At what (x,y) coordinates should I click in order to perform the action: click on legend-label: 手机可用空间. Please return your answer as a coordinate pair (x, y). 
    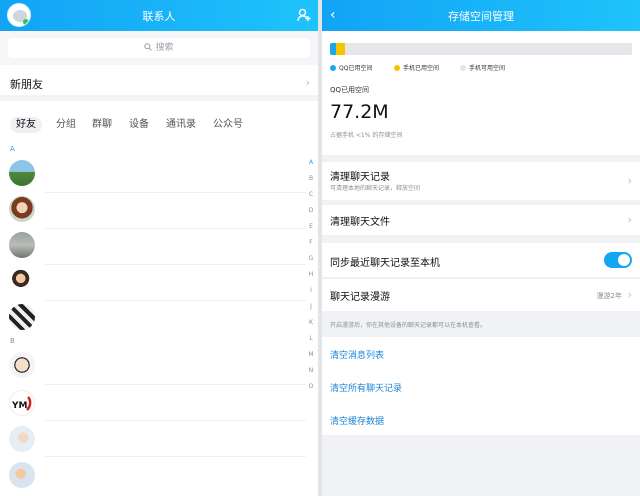
    Looking at the image, I should click on (487, 68).